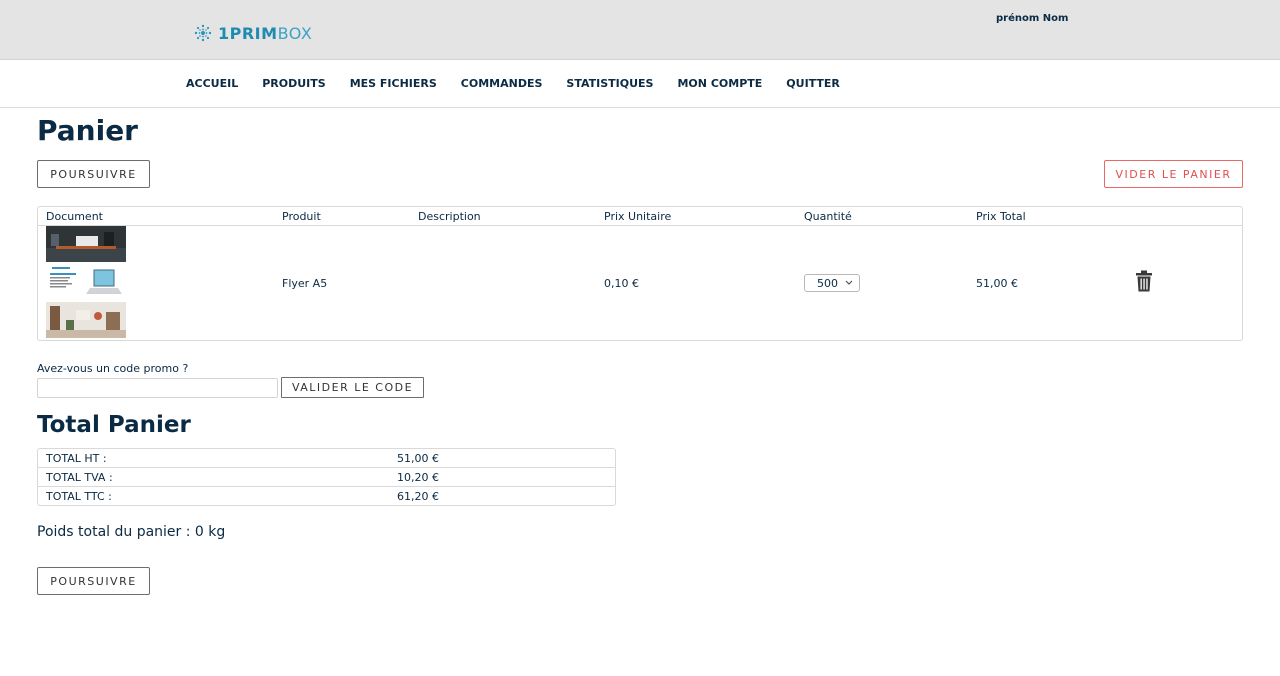 Image resolution: width=1280 pixels, height=676 pixels. Describe the element at coordinates (79, 496) in the screenshot. I see `totals-label: TOTAL TTC :` at that location.